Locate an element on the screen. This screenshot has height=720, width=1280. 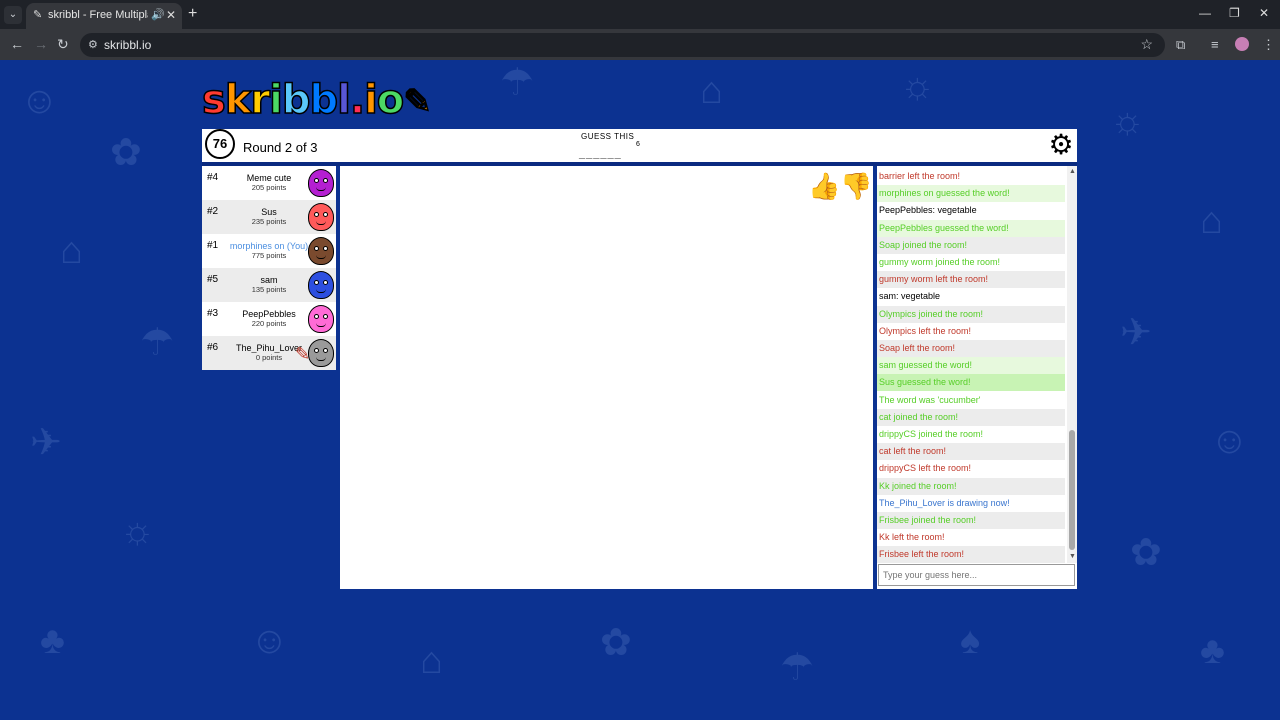
player-row: #1 morphines on (You) 775 points is located at coordinates (269, 251).